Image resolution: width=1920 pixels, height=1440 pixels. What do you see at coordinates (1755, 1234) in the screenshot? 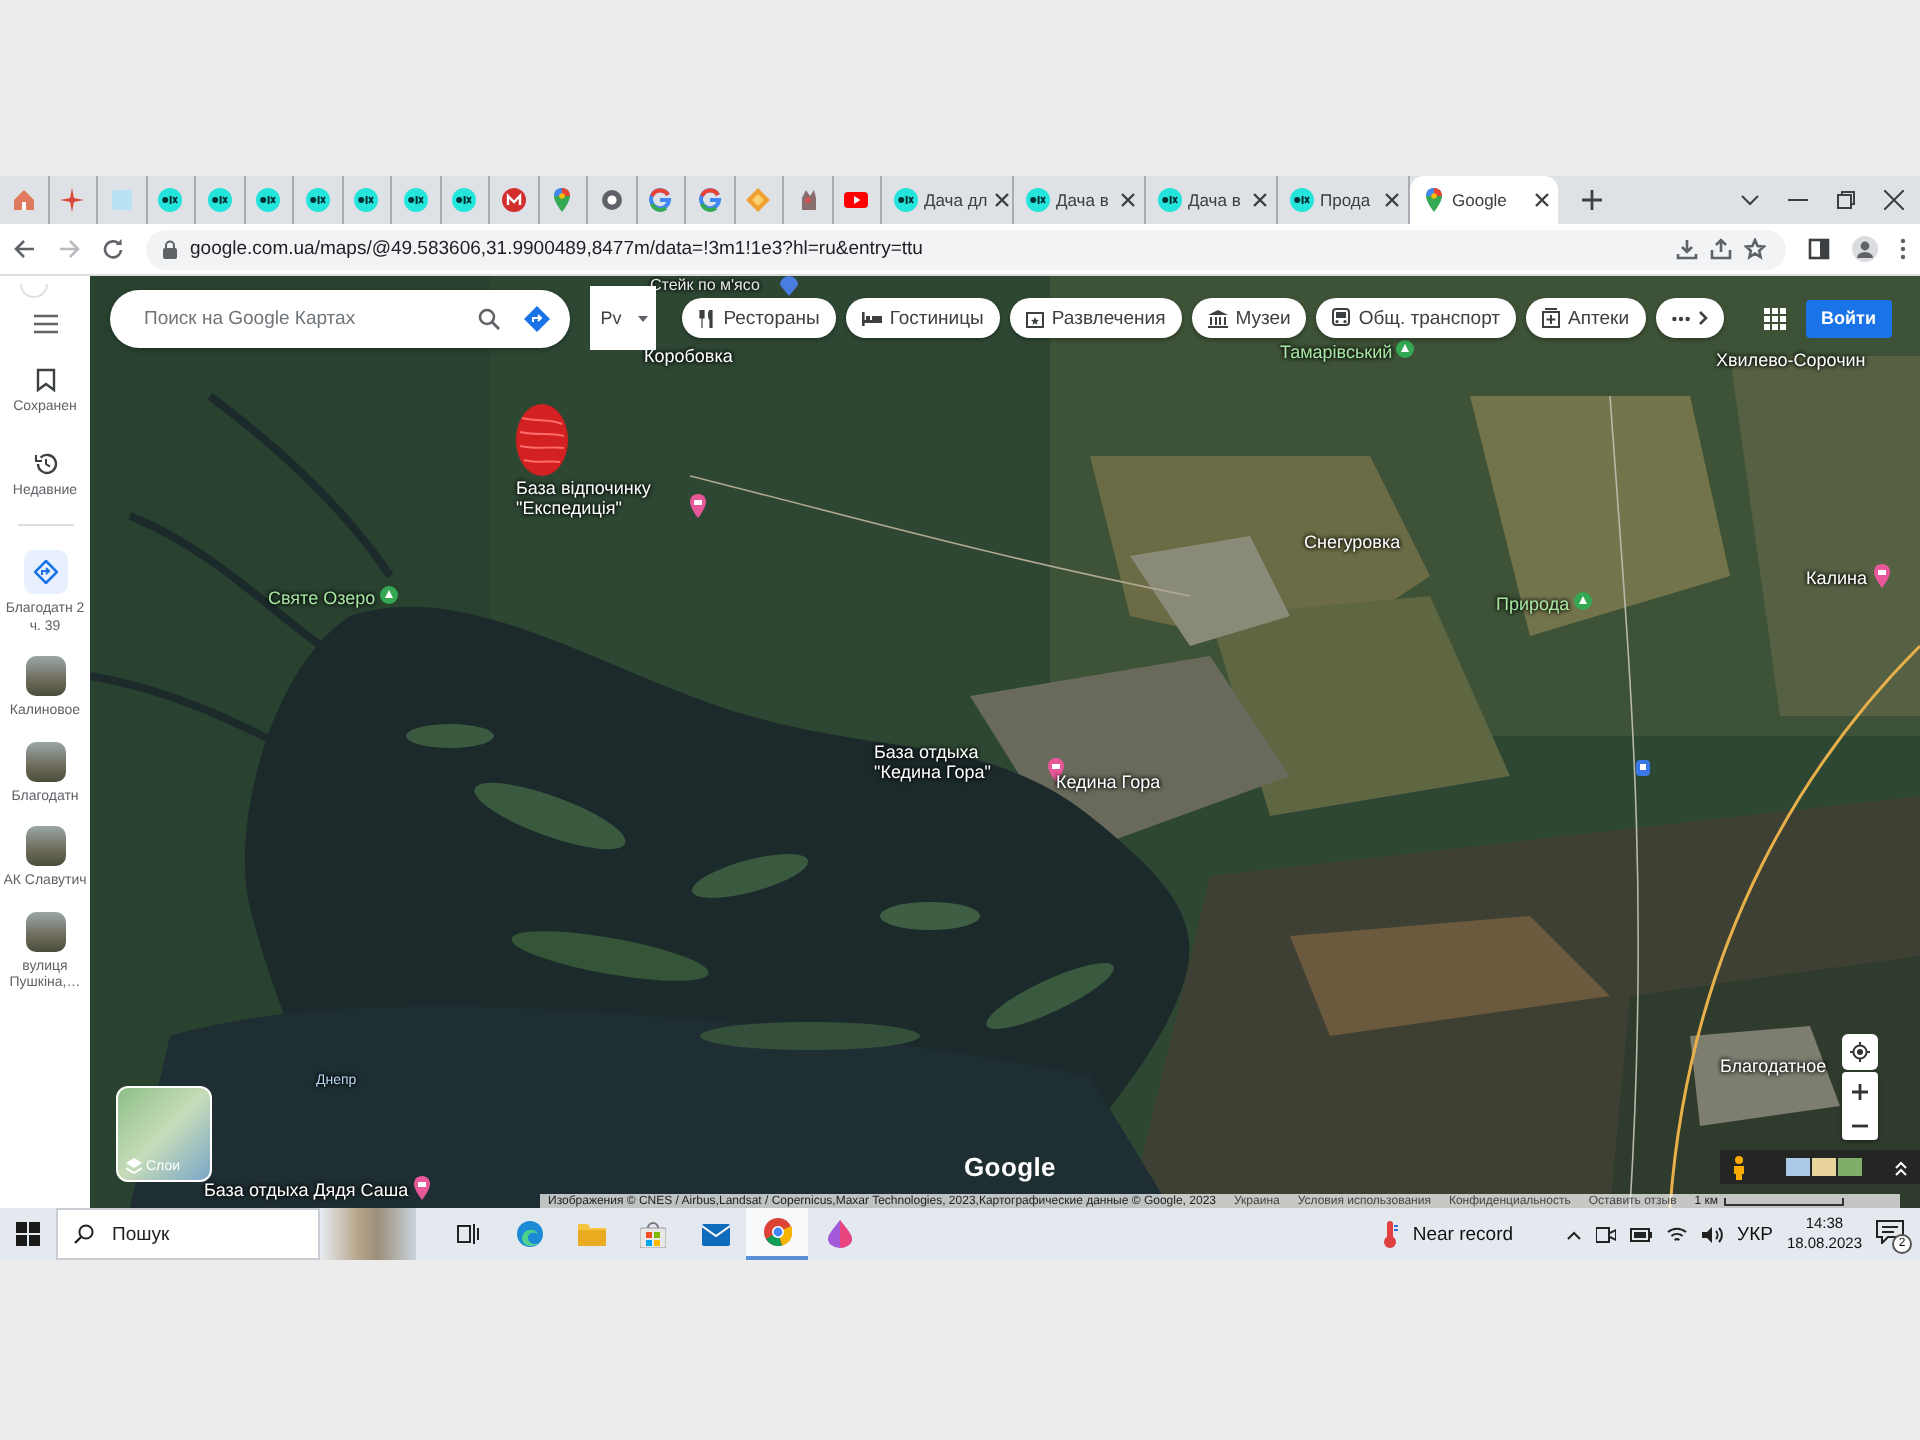
I see `language-indicator: УКР` at bounding box center [1755, 1234].